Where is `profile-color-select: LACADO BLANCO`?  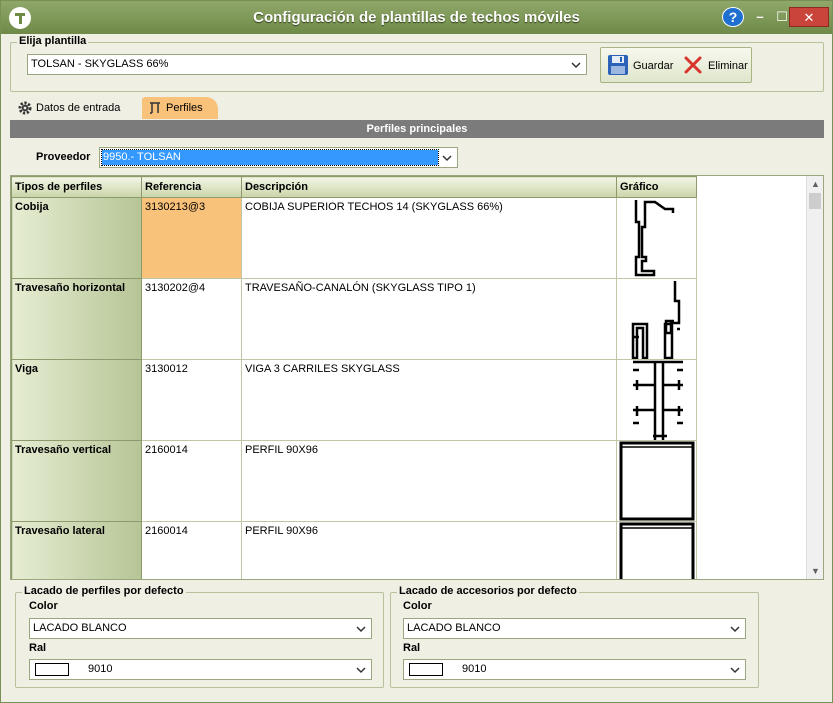 profile-color-select: LACADO BLANCO is located at coordinates (200, 628).